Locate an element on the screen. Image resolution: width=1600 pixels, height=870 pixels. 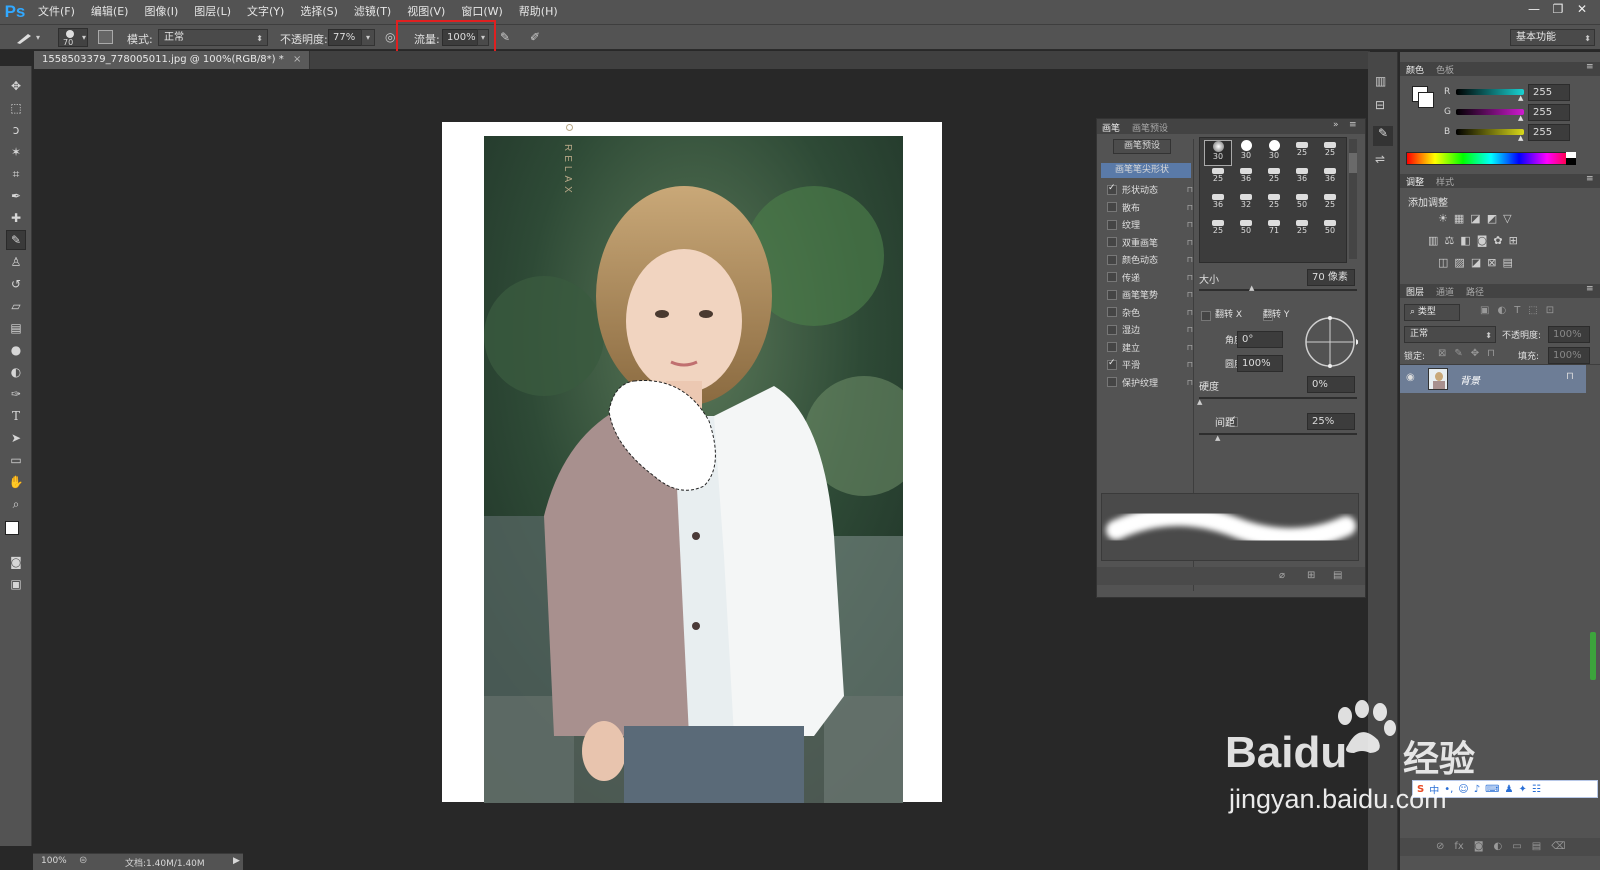
tab-color: 颜色 is located at coordinates (1415, 69).